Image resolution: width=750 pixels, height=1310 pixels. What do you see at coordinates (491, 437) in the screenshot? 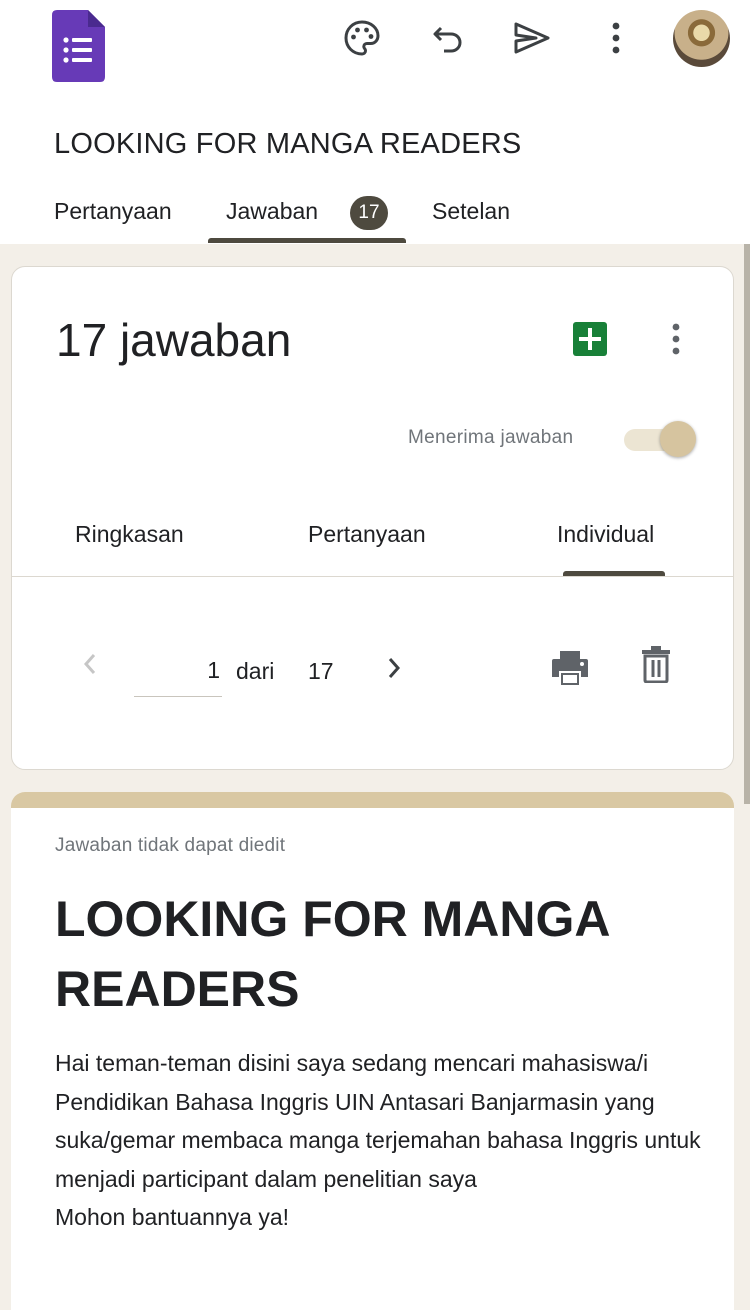
I see `accepting-responses-label: Menerima jawaban` at bounding box center [491, 437].